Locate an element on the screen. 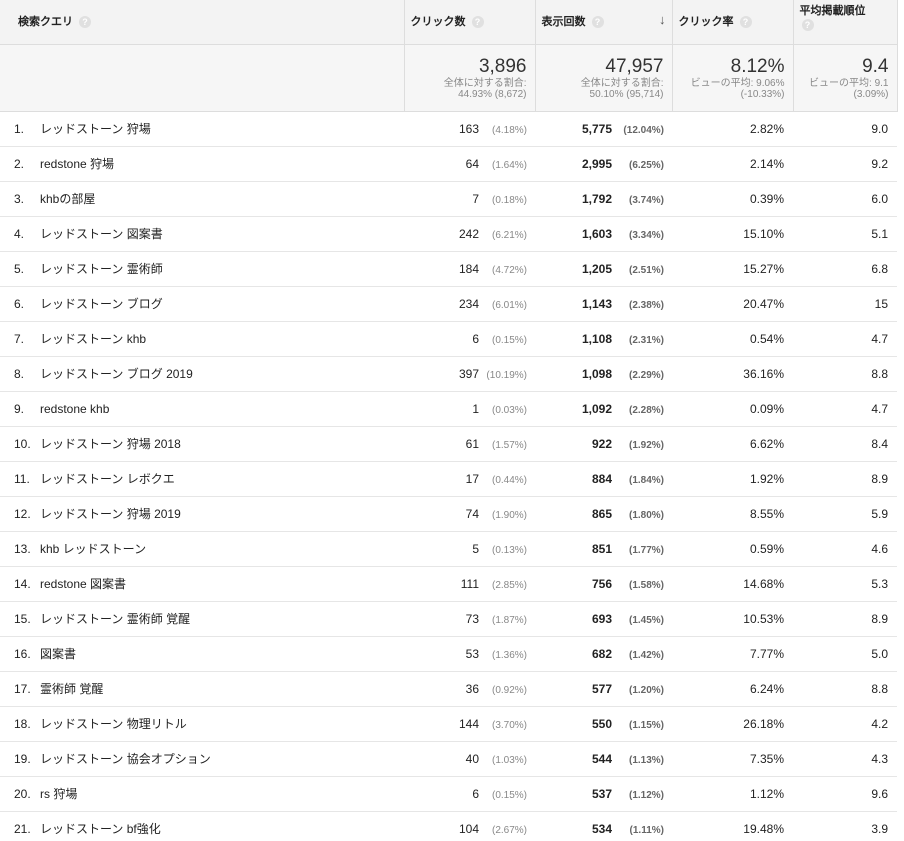  query-link: レッドストーン 物理リトル is located at coordinates (113, 724).